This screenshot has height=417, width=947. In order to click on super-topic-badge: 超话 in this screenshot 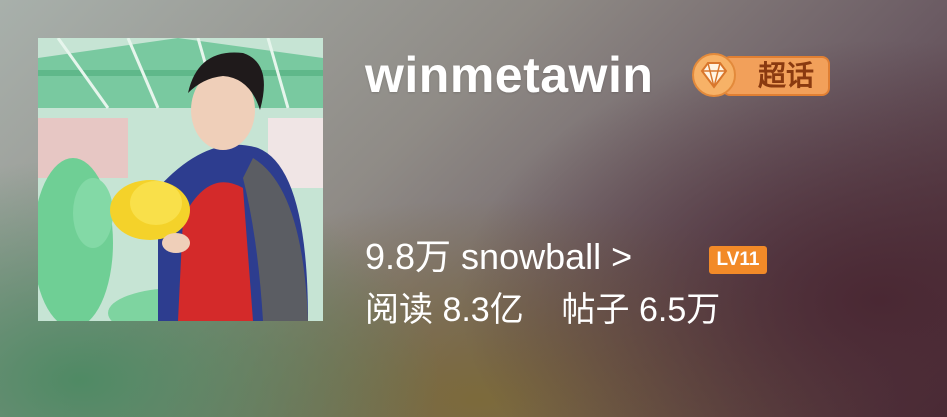, I will do `click(762, 75)`.